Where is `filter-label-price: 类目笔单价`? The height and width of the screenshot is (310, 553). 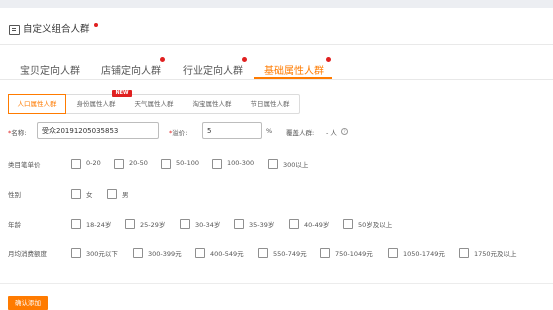
filter-label-price: 类目笔单价 is located at coordinates (24, 165).